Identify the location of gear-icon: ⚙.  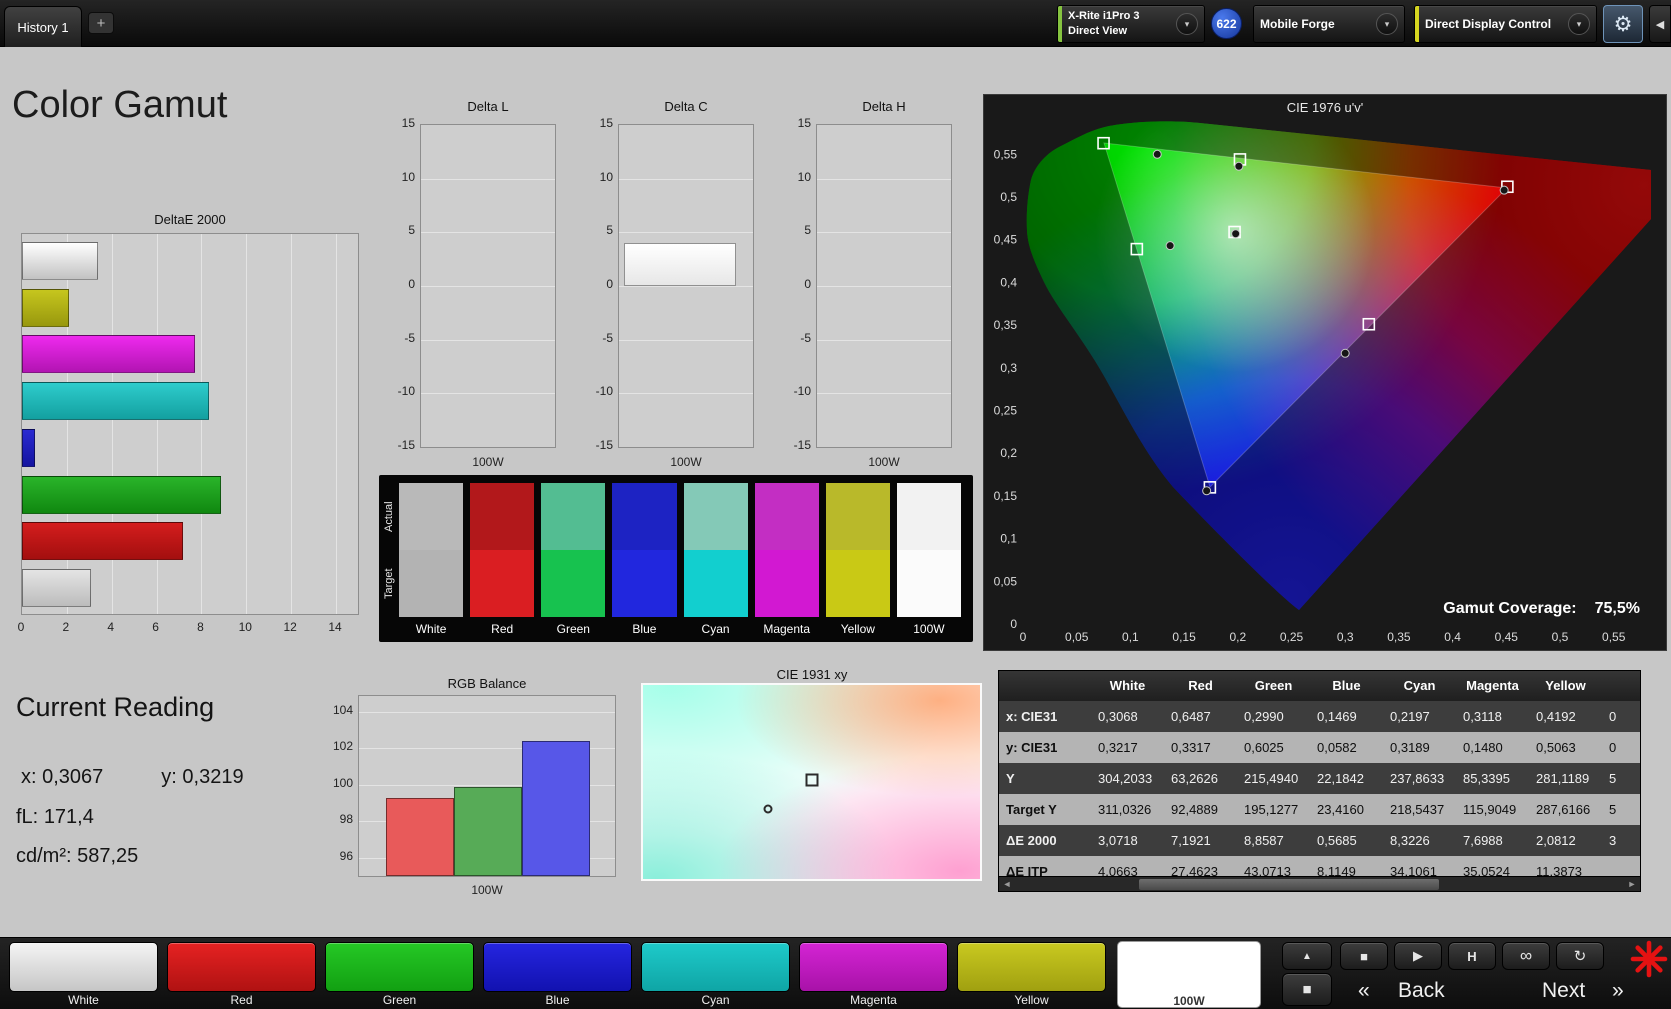
(1623, 24).